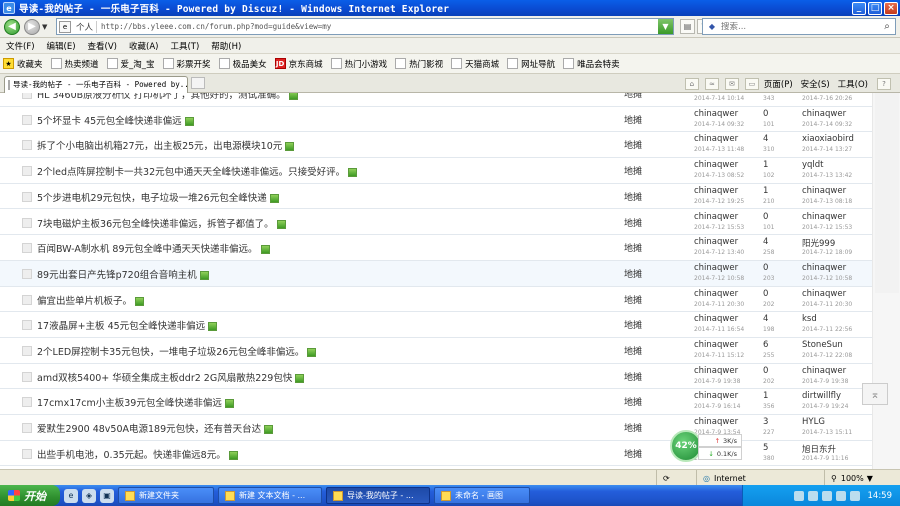  I want to click on close-button: ×, so click(891, 8).